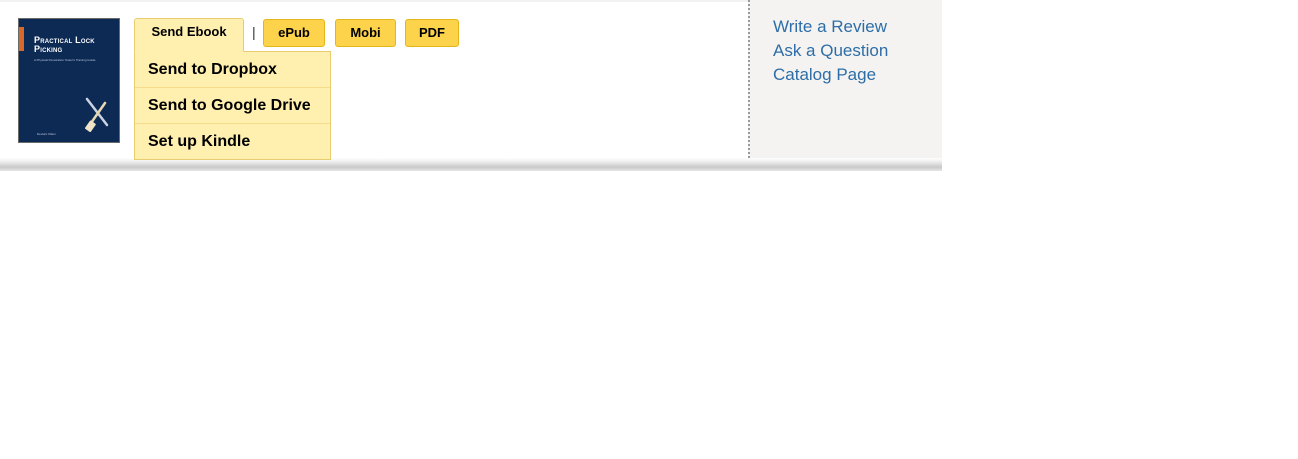 The image size is (1298, 459). Describe the element at coordinates (232, 141) in the screenshot. I see `set-up-kindle-item: Set up Kindle` at that location.